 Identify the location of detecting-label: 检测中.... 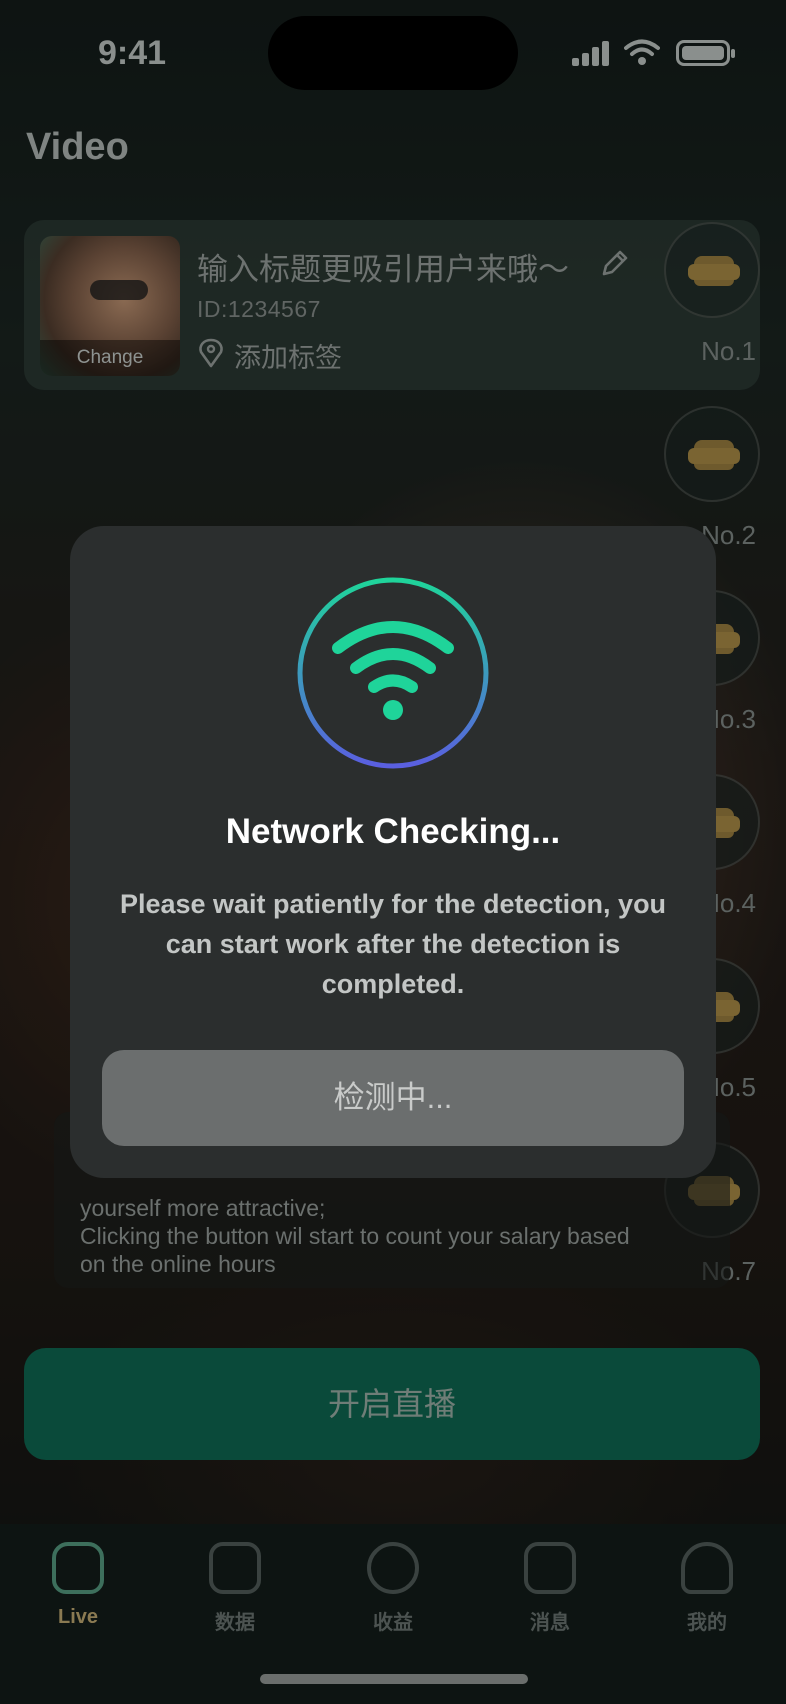
(393, 1097).